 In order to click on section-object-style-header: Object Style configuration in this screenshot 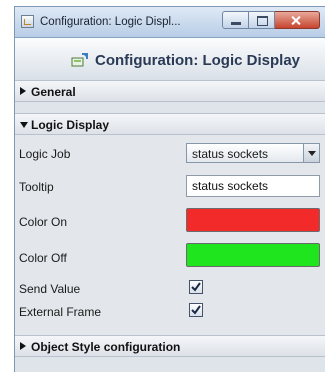, I will do `click(170, 346)`.